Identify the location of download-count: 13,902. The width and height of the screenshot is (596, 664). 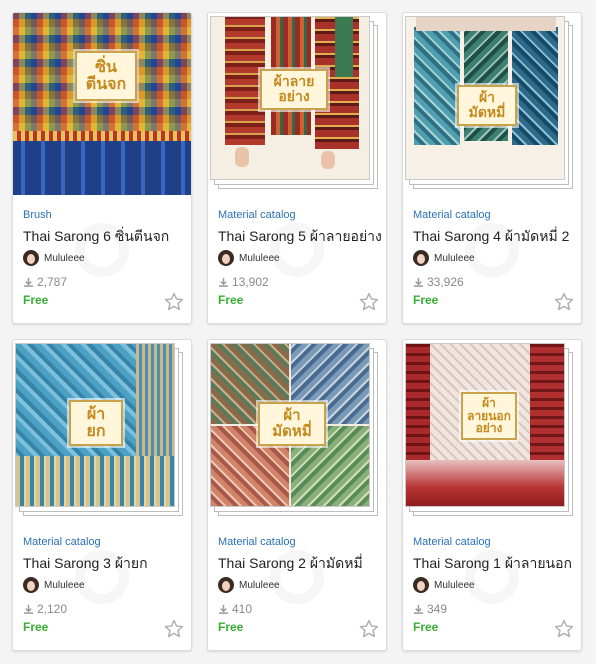
(243, 282).